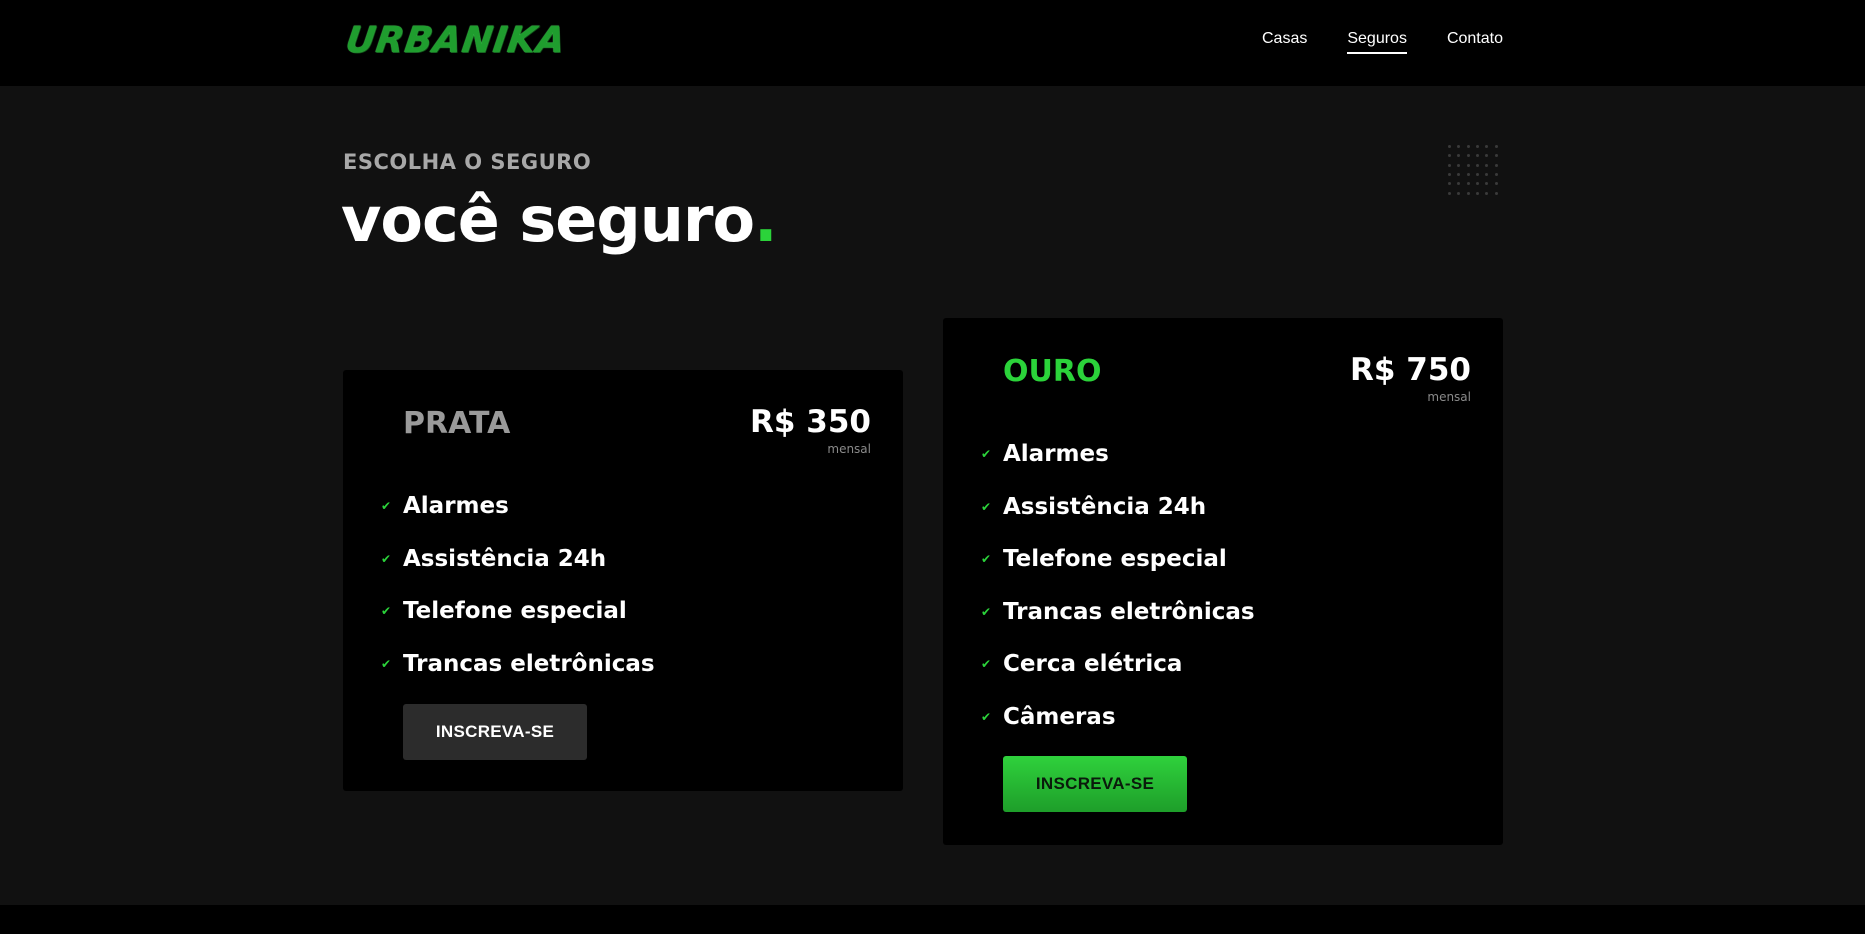  I want to click on section-eyebrow: ESCOLHA O SEGURO, so click(467, 162).